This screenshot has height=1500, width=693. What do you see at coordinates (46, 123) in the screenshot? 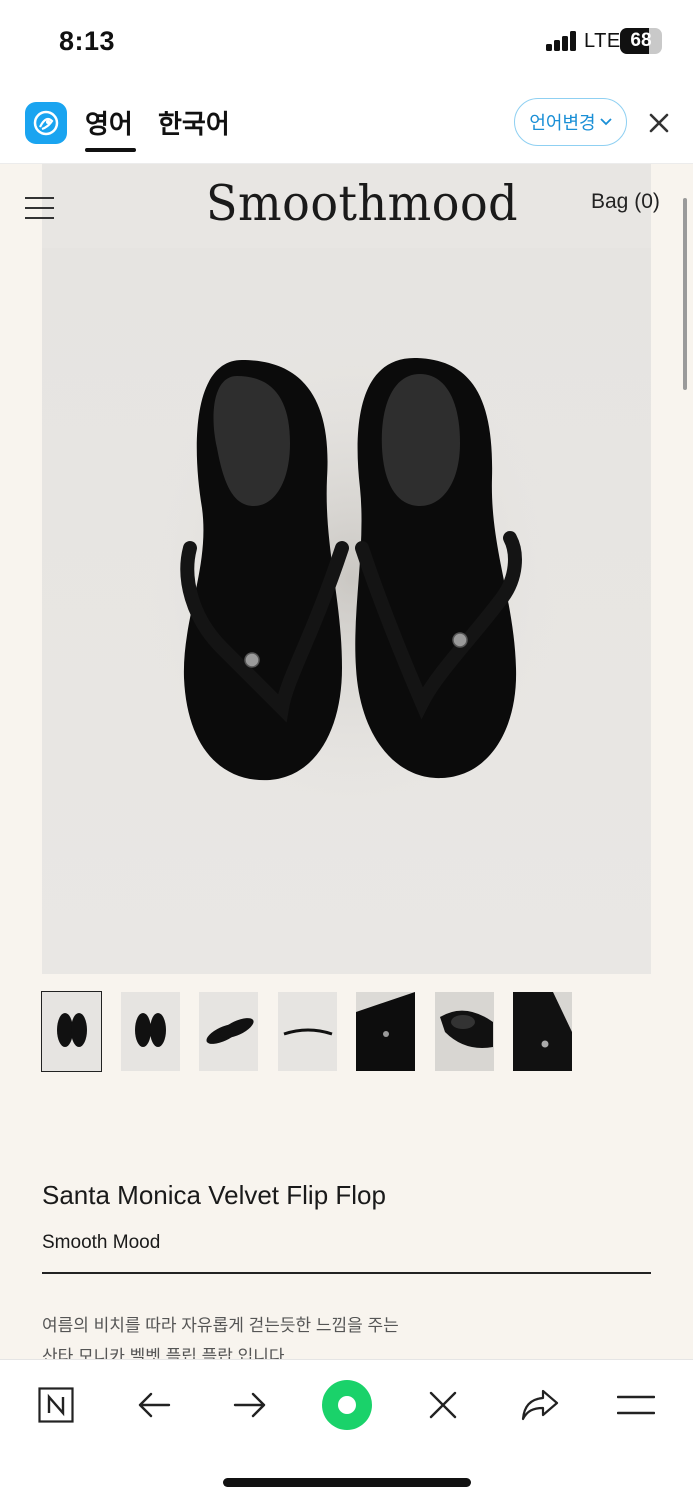
I see `papago-icon` at bounding box center [46, 123].